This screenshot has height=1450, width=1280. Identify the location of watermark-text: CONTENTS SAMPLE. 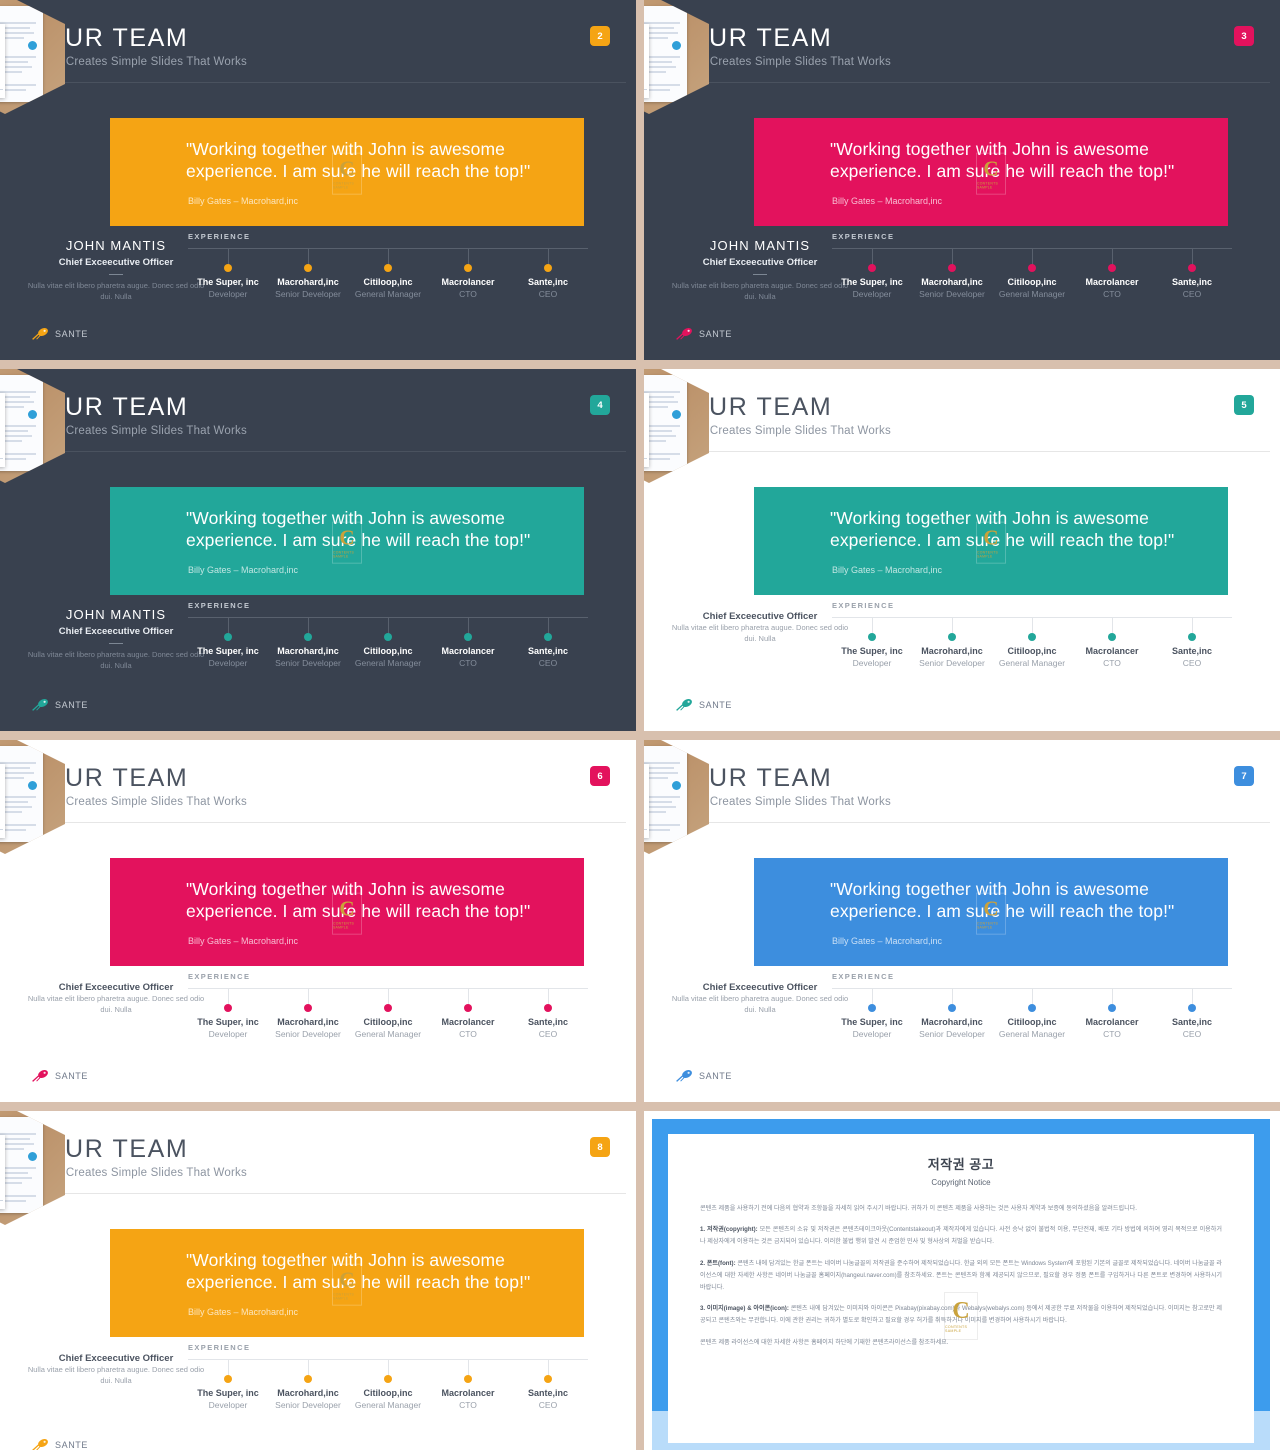
(344, 554).